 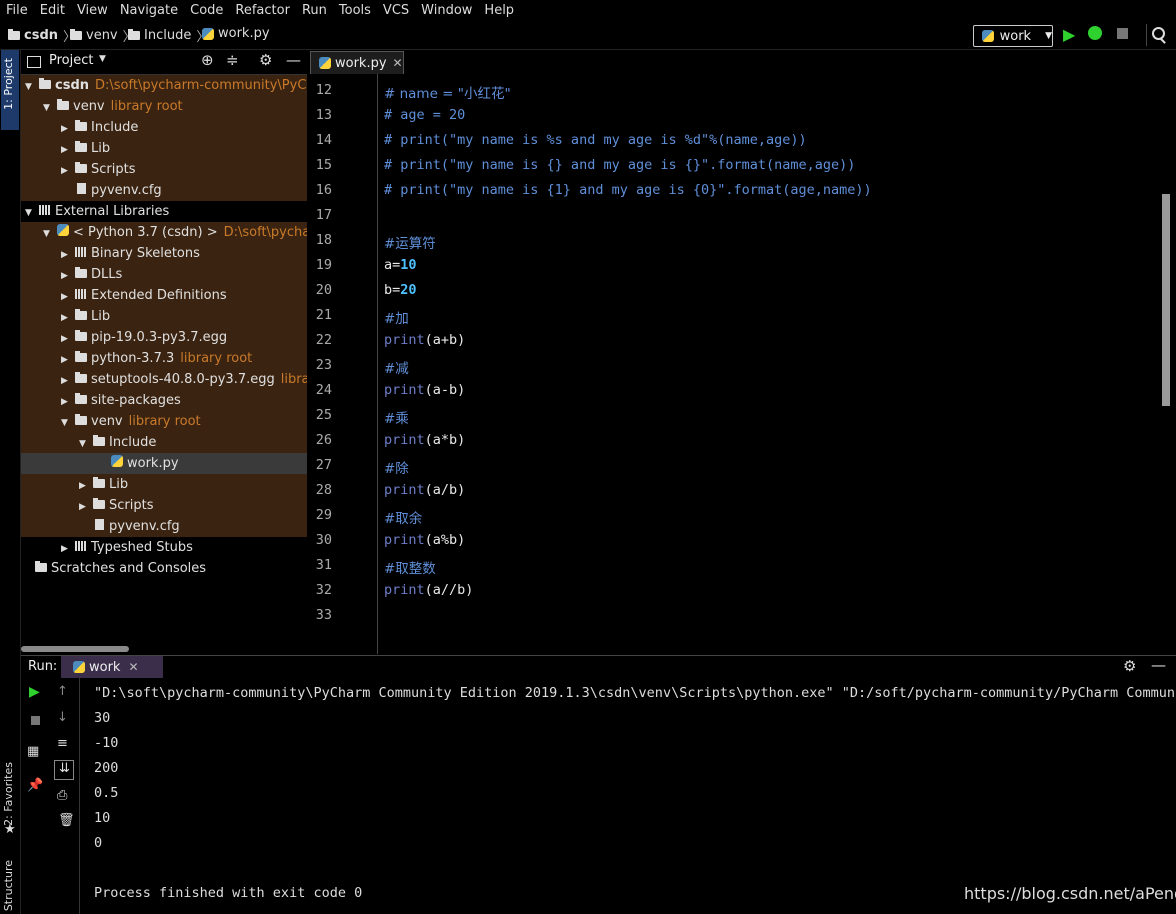 What do you see at coordinates (164, 547) in the screenshot?
I see `tree-item: ▶ Typeshed Stubs` at bounding box center [164, 547].